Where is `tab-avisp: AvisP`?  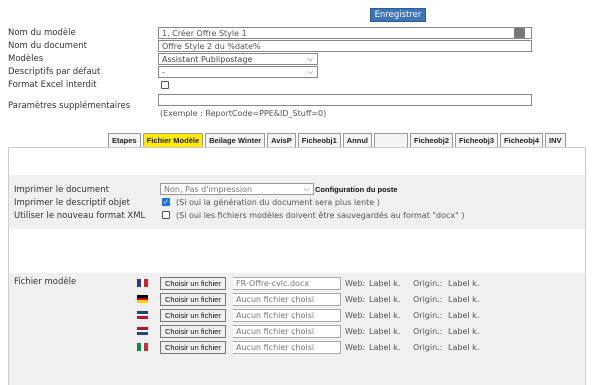 tab-avisp: AvisP is located at coordinates (281, 140).